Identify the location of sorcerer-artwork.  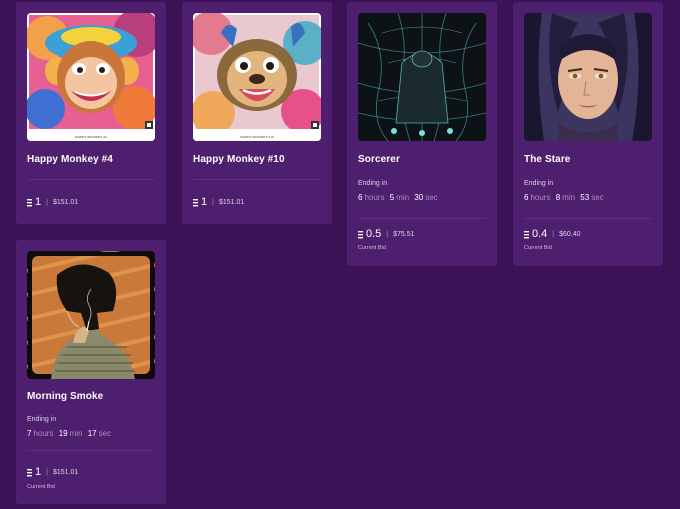
(422, 77).